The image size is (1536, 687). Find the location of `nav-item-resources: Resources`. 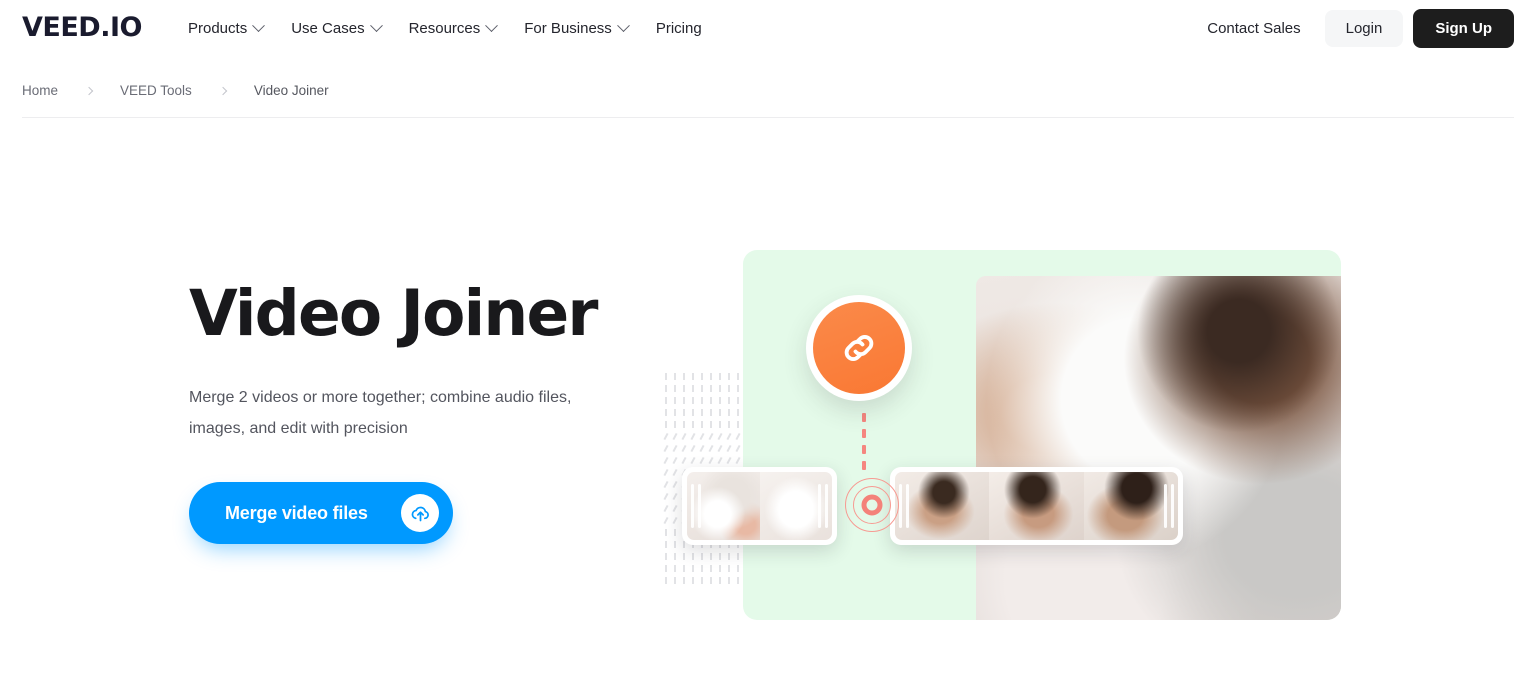

nav-item-resources: Resources is located at coordinates (460, 28).